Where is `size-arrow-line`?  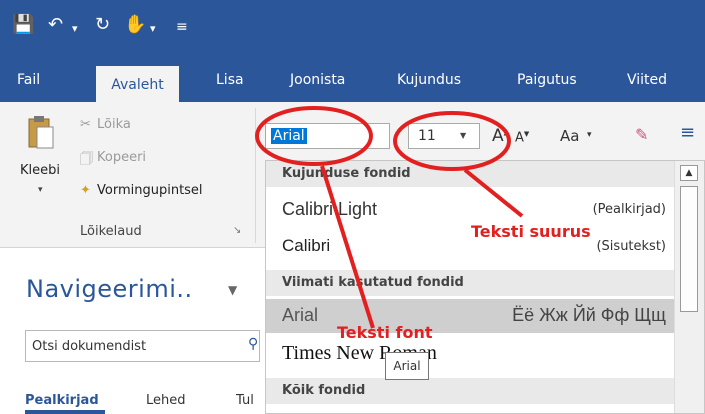 size-arrow-line is located at coordinates (493, 193).